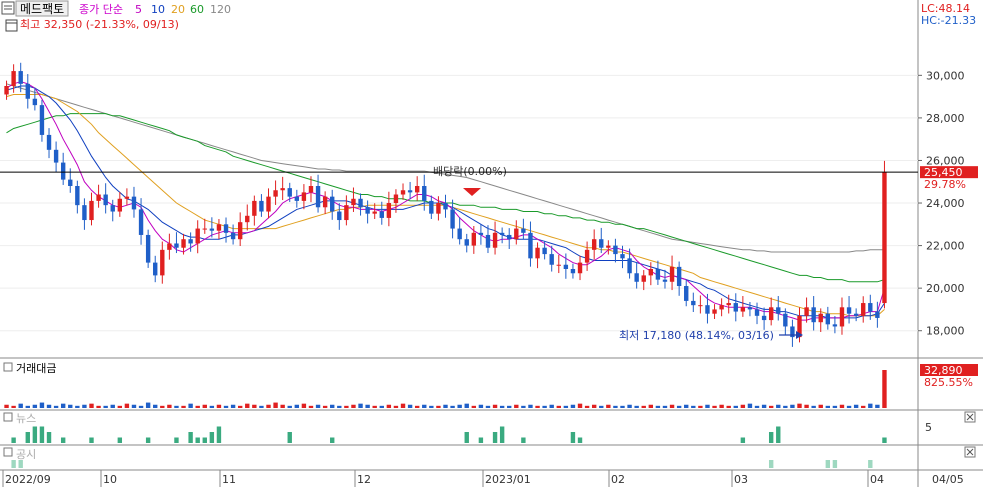 This screenshot has width=983, height=487. What do you see at coordinates (158, 9) in the screenshot?
I see `ma-period-10: 10` at bounding box center [158, 9].